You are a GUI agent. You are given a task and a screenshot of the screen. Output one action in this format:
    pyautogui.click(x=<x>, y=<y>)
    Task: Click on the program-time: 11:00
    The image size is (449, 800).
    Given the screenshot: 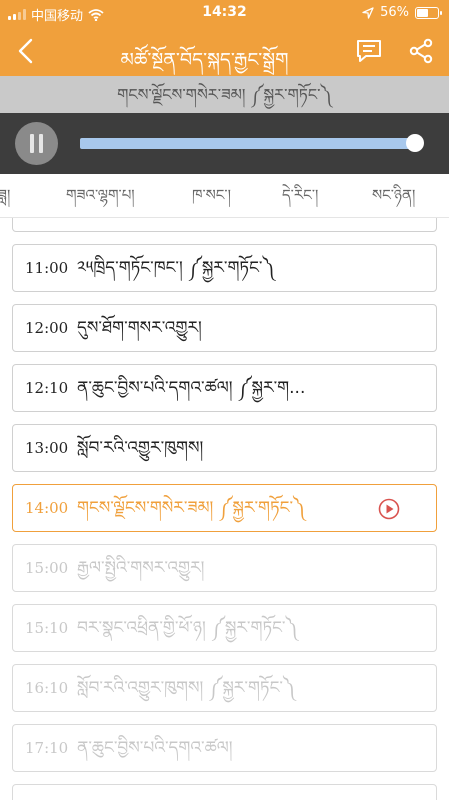 What is the action you would take?
    pyautogui.click(x=47, y=268)
    